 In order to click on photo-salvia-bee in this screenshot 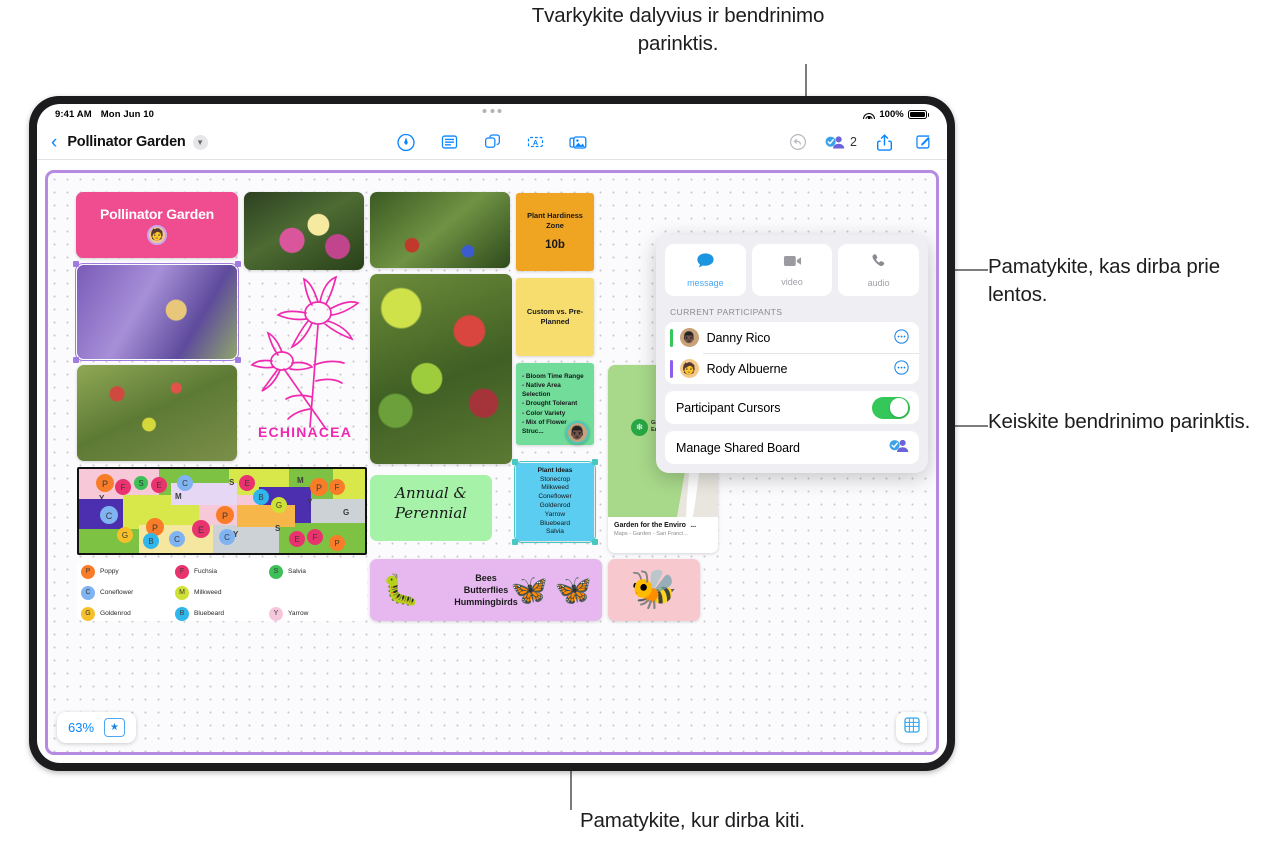, I will do `click(157, 312)`.